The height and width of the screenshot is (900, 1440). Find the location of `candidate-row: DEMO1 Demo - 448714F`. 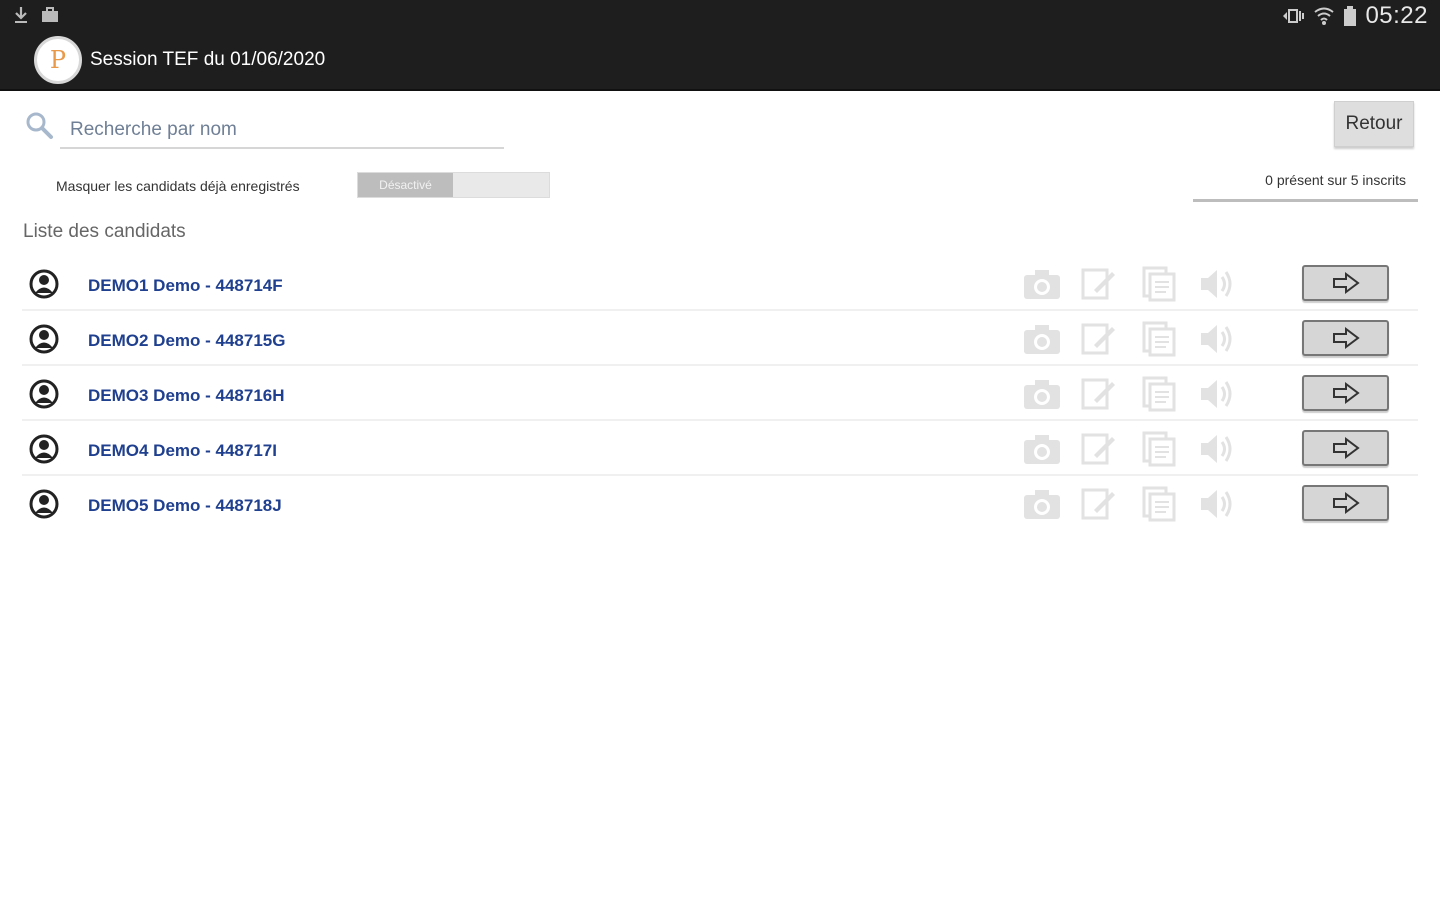

candidate-row: DEMO1 Demo - 448714F is located at coordinates (720, 283).